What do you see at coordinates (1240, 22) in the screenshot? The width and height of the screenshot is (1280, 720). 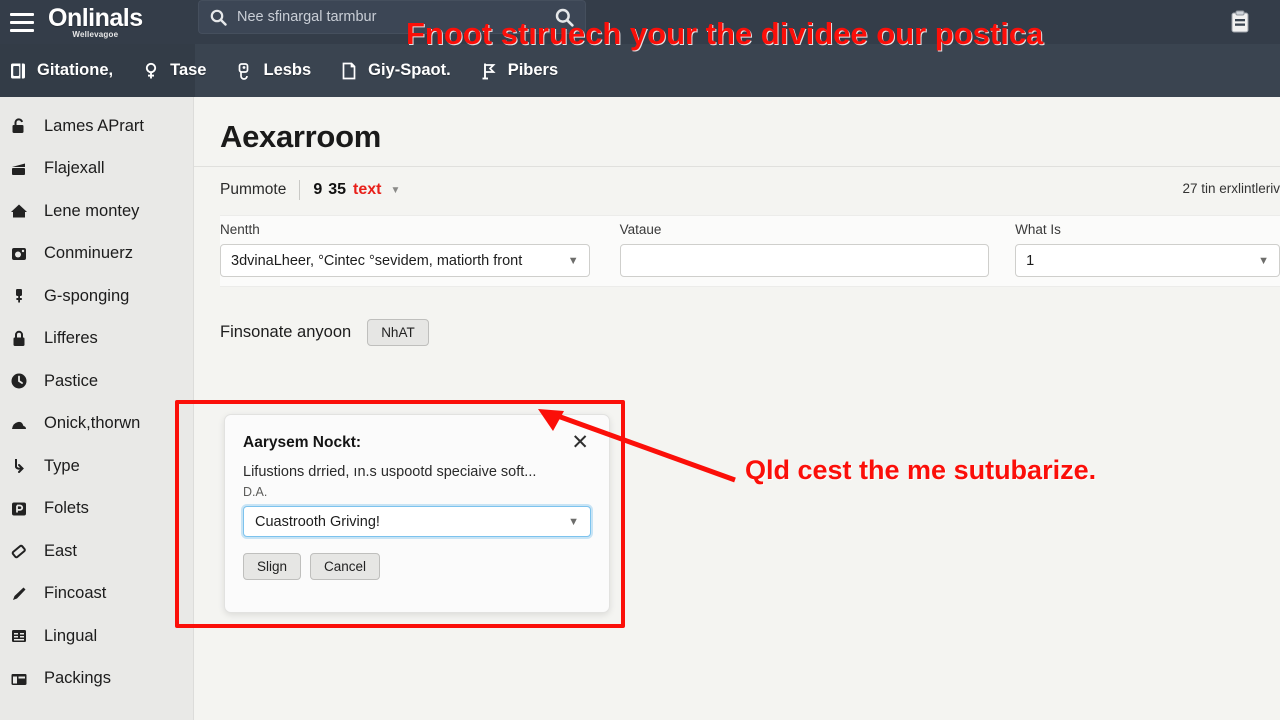 I see `clipboard-icon` at bounding box center [1240, 22].